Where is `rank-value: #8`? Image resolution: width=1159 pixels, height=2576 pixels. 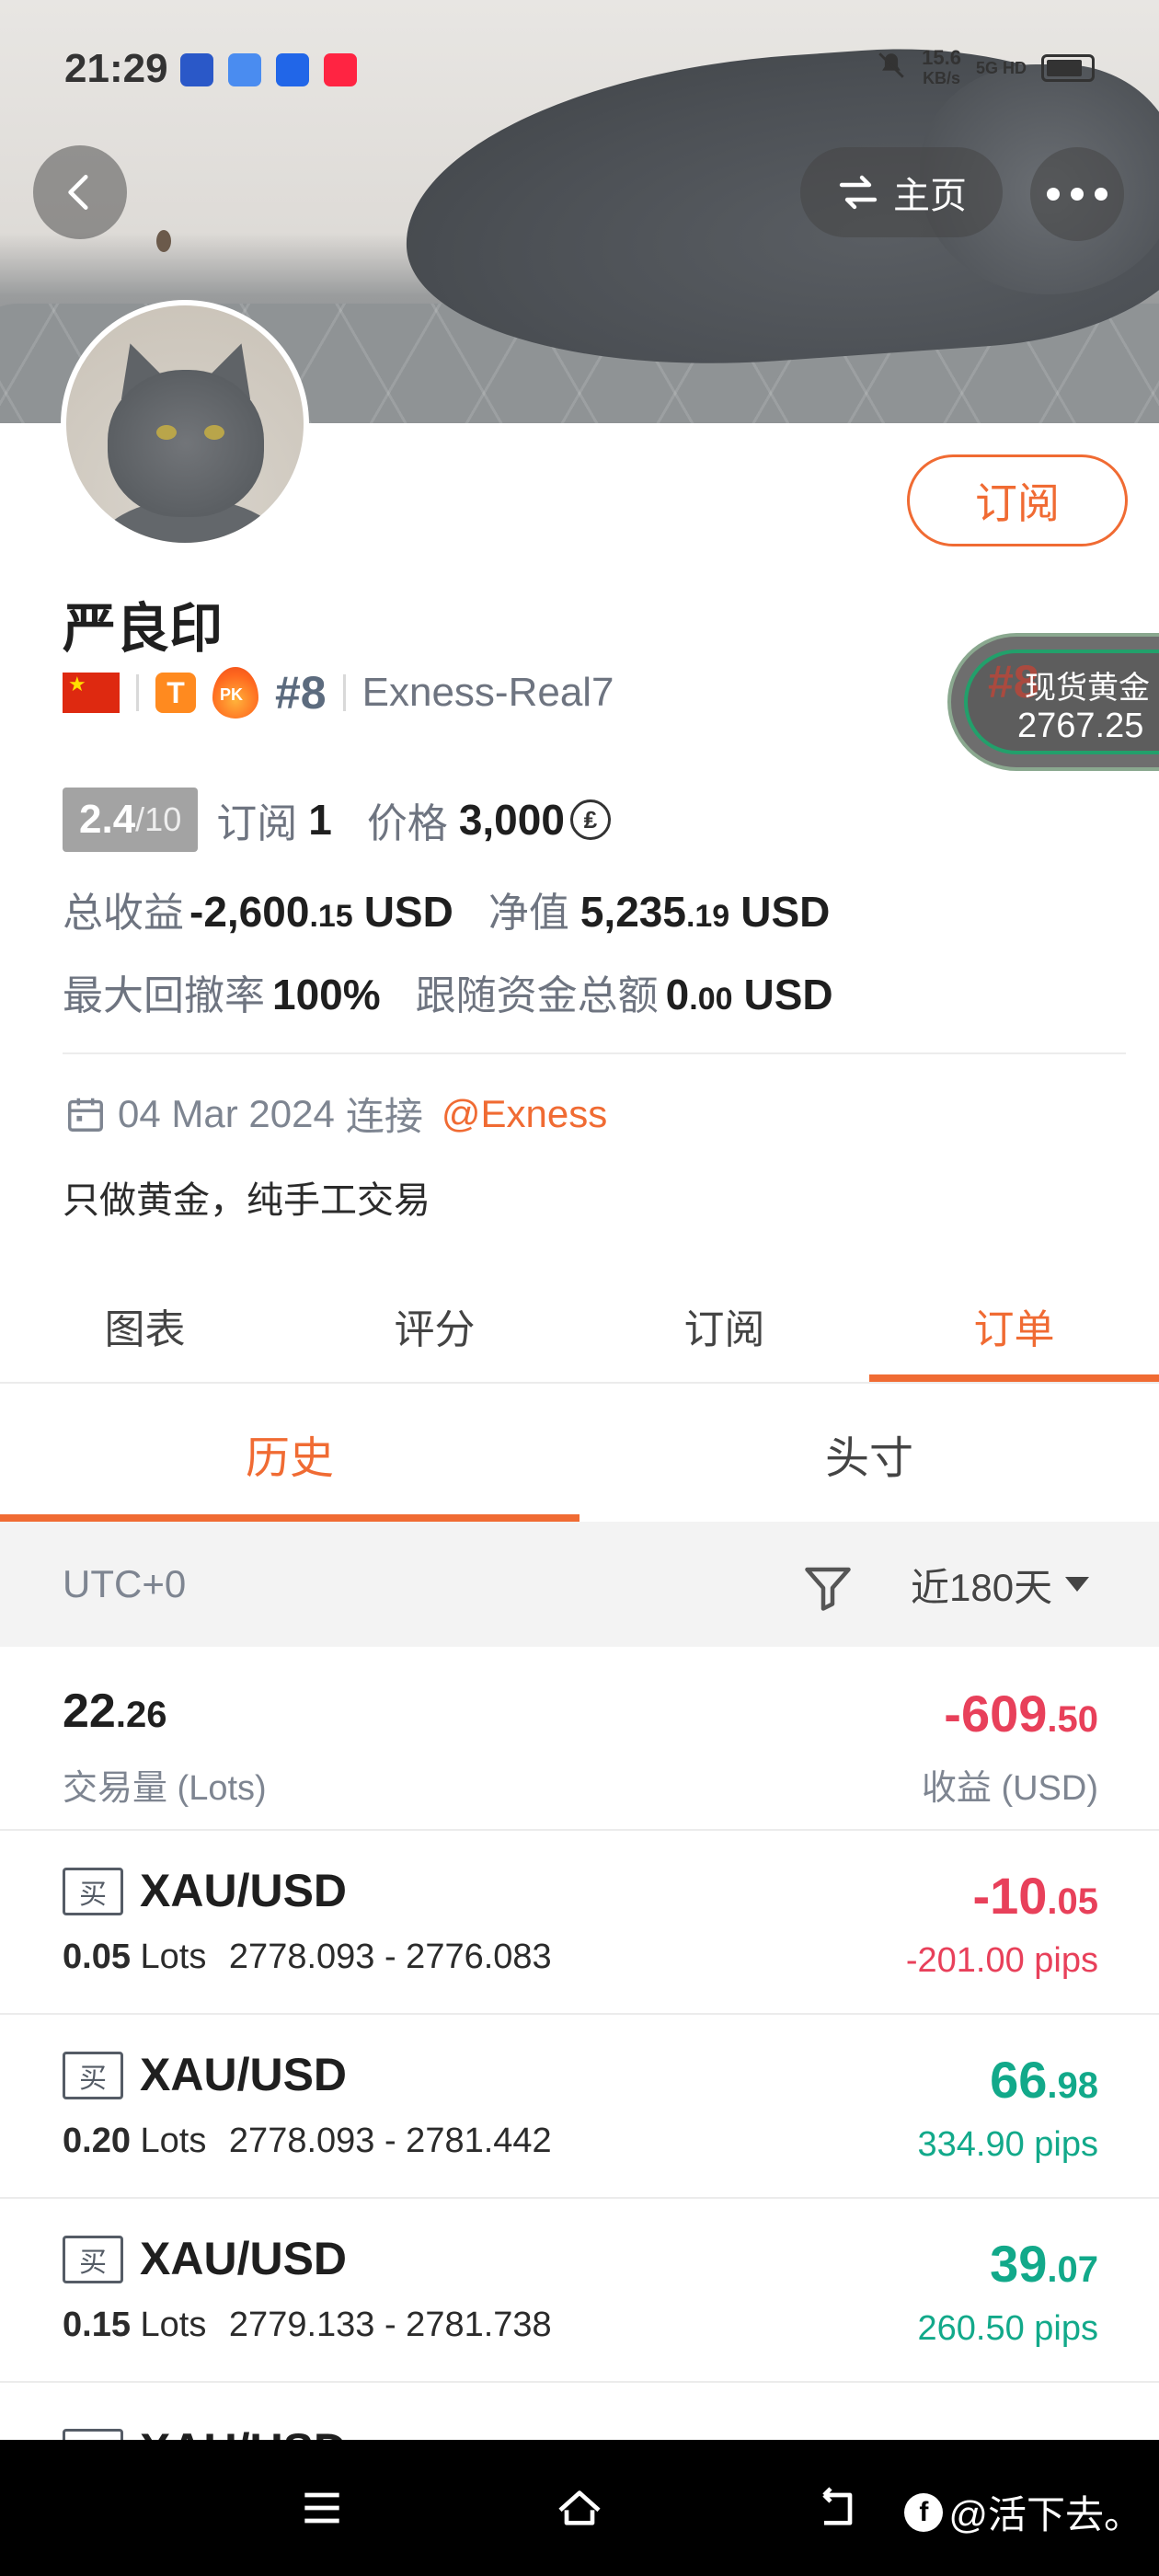
rank-value: #8 is located at coordinates (301, 693).